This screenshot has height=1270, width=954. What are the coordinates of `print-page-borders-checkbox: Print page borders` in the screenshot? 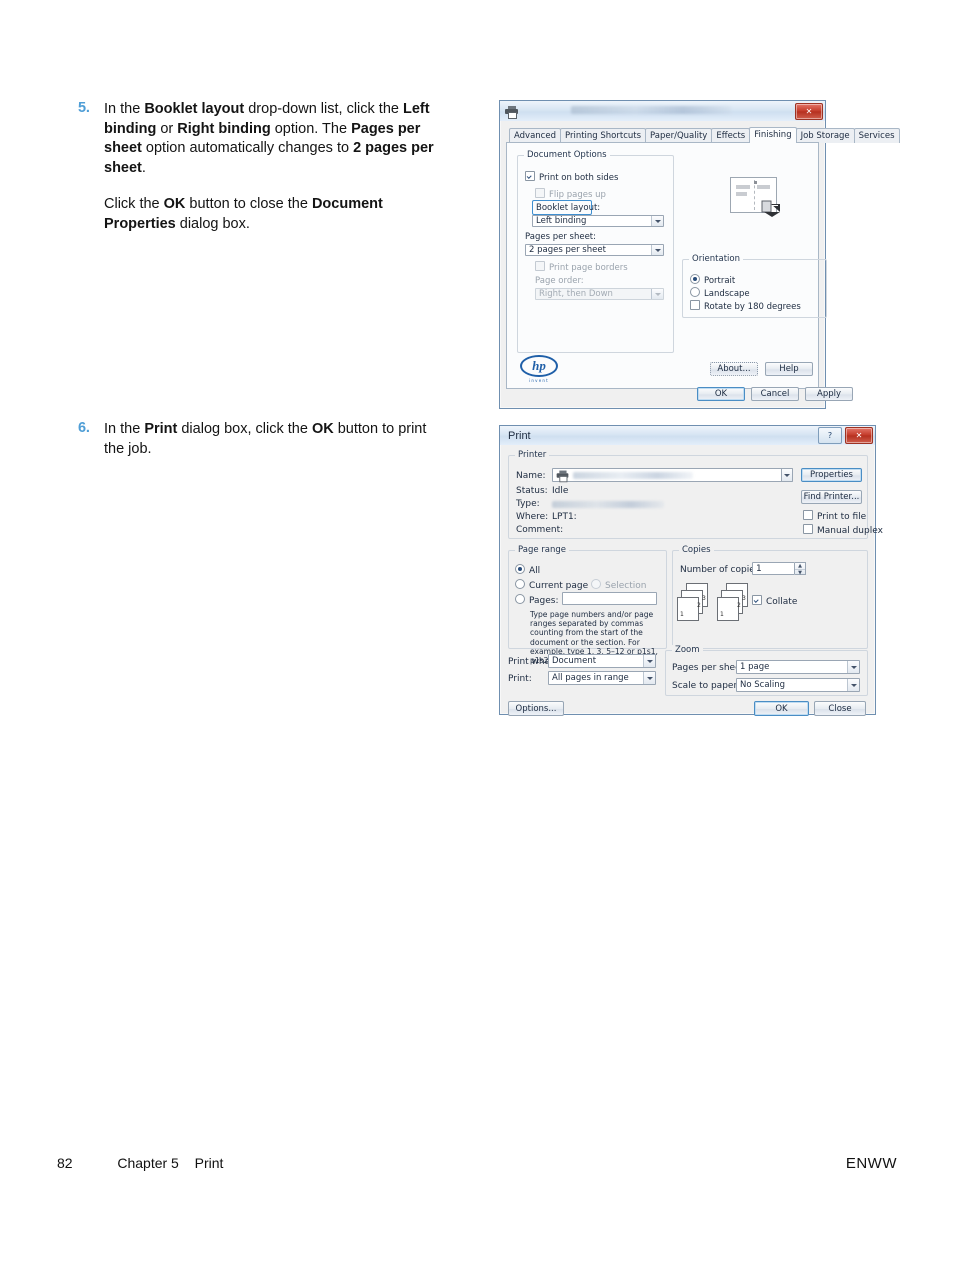 It's located at (581, 267).